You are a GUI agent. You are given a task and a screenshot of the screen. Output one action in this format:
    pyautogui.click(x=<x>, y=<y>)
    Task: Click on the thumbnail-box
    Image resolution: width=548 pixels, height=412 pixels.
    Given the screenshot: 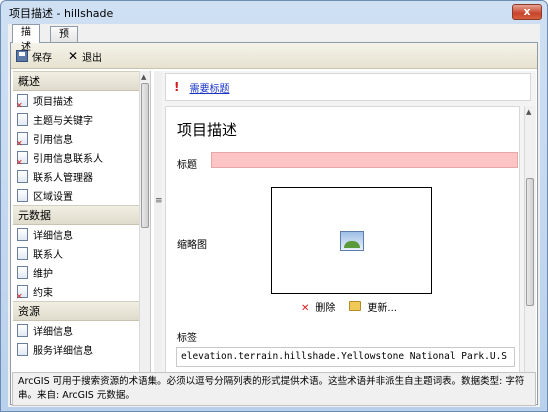 What is the action you would take?
    pyautogui.click(x=351, y=240)
    